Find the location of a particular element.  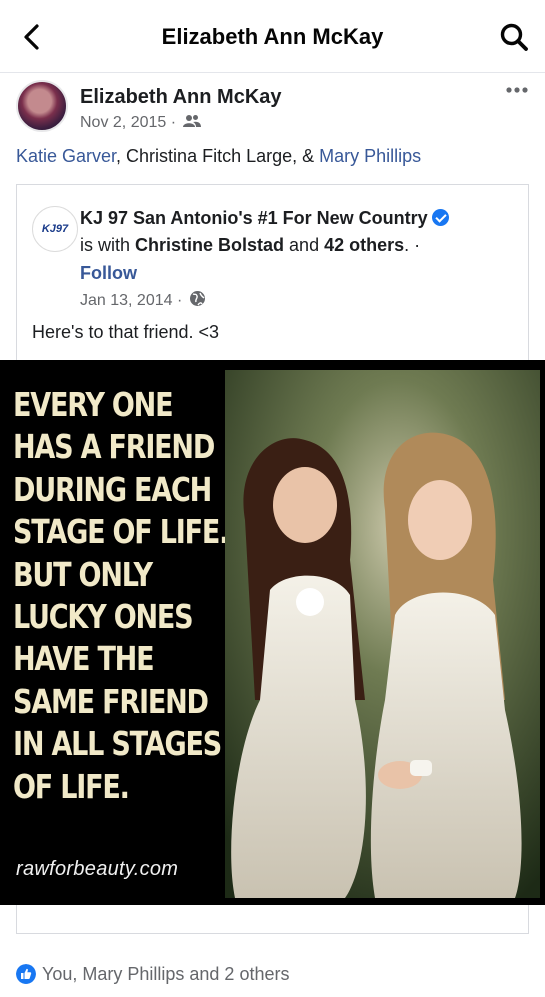

page-title: Elizabeth Ann McKay is located at coordinates (272, 36).